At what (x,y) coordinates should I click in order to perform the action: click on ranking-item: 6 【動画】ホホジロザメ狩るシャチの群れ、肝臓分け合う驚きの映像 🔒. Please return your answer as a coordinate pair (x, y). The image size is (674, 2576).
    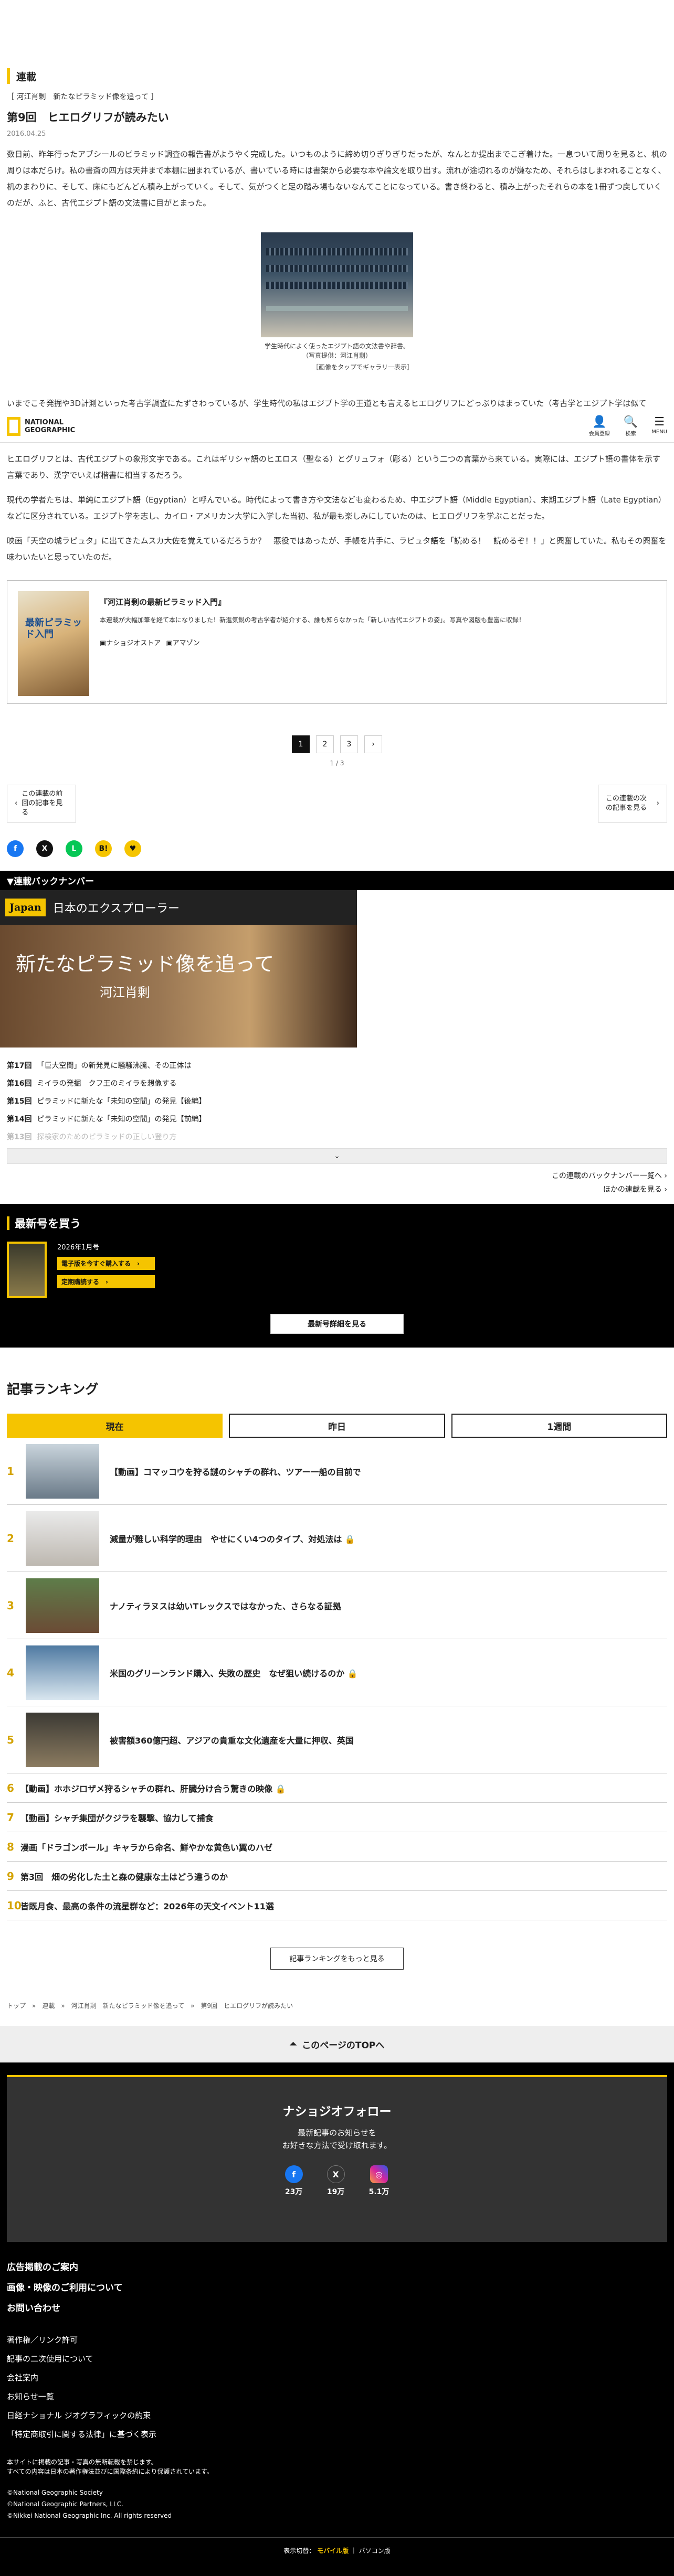
    Looking at the image, I should click on (337, 1788).